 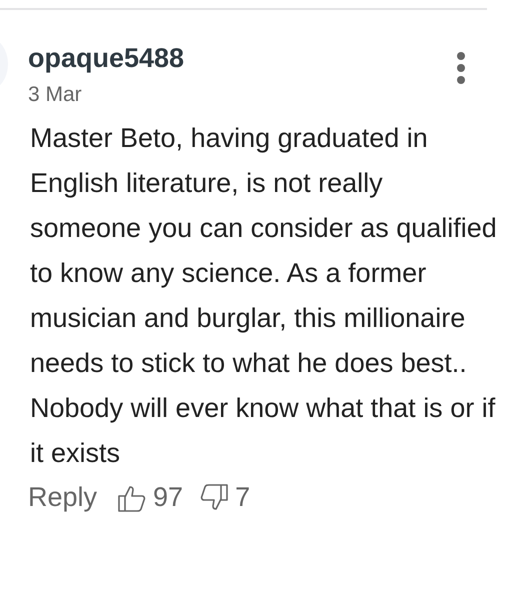 I want to click on downvote-count: 7, so click(x=242, y=497).